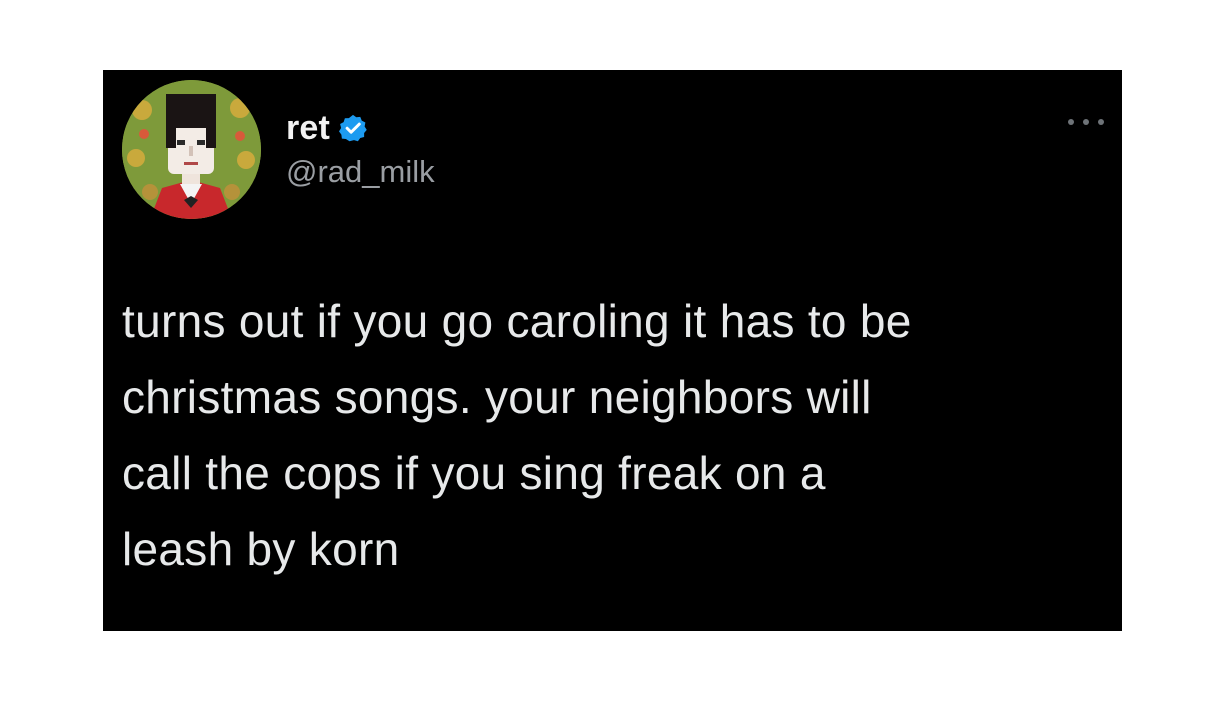  What do you see at coordinates (360, 172) in the screenshot?
I see `user-handle: @rad_milk` at bounding box center [360, 172].